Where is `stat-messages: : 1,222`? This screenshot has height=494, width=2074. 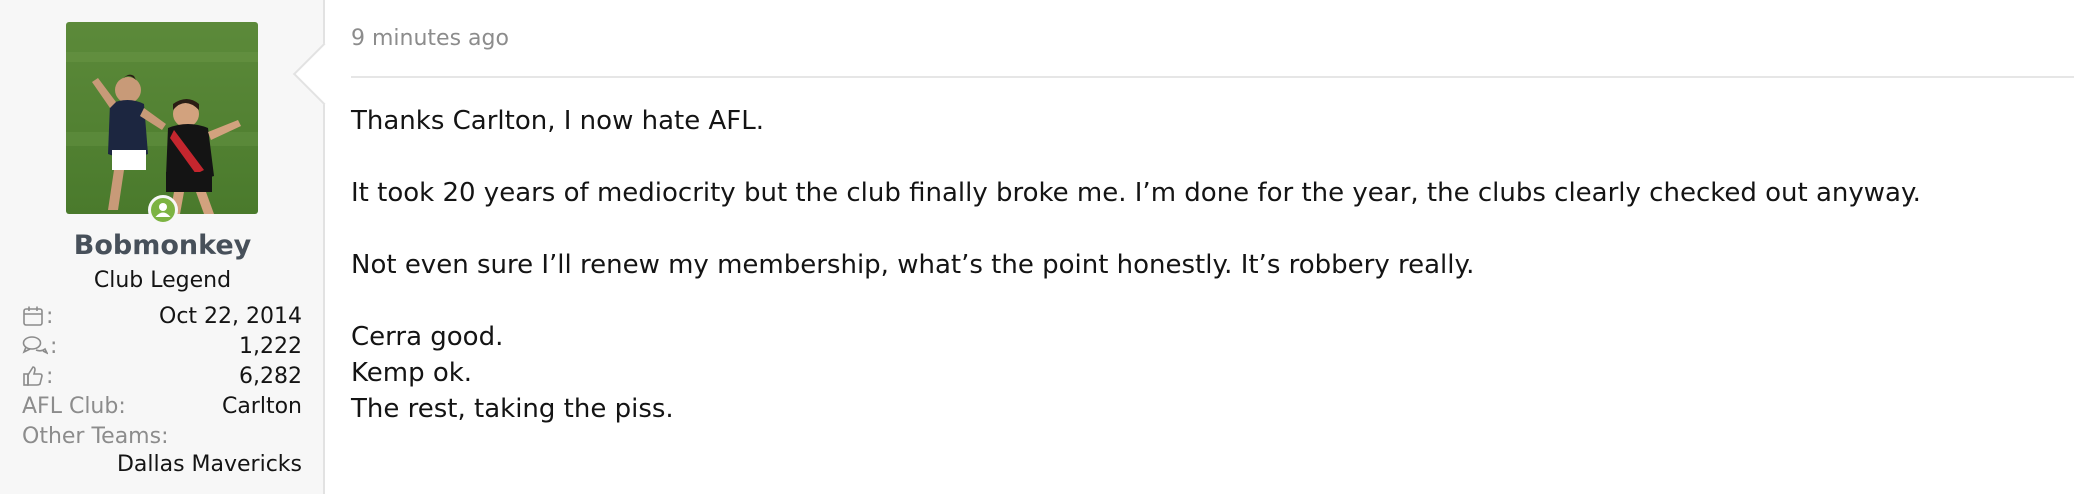 stat-messages: : 1,222 is located at coordinates (162, 346).